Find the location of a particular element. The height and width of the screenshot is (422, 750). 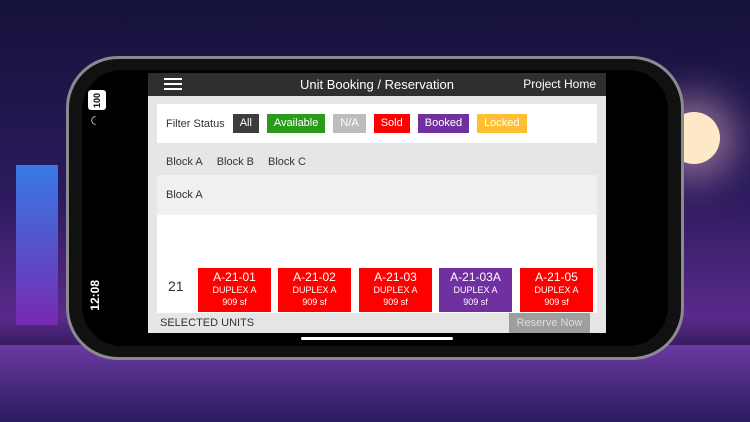

unit-code: A-21-03 is located at coordinates (395, 277).